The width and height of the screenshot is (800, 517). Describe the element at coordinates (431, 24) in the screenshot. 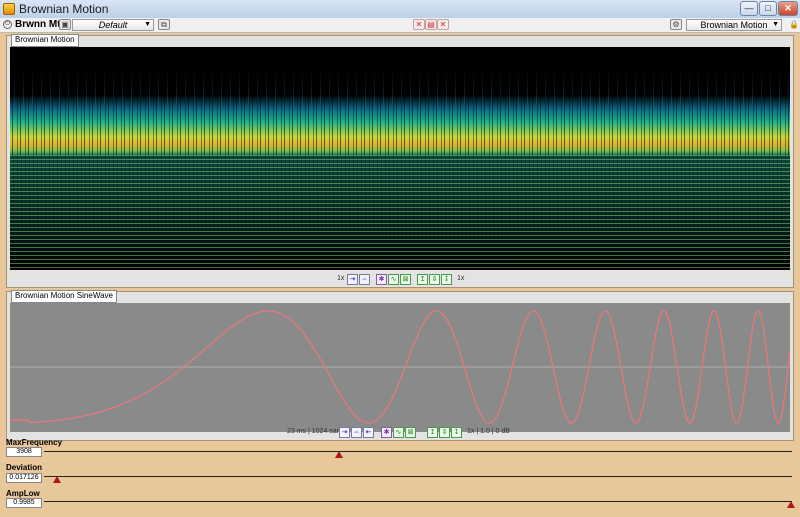

I see `paste-icon: ▤` at that location.